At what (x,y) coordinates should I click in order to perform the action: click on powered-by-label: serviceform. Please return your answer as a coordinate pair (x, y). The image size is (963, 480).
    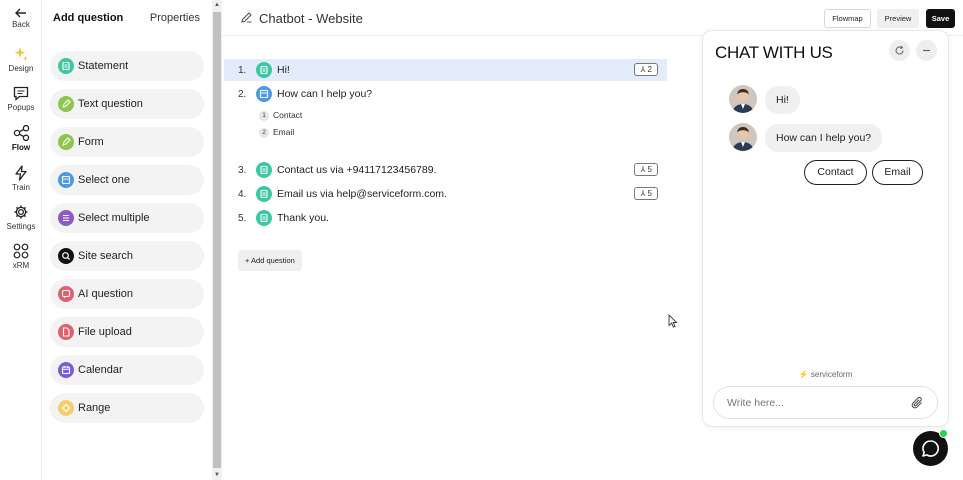
    Looking at the image, I should click on (831, 374).